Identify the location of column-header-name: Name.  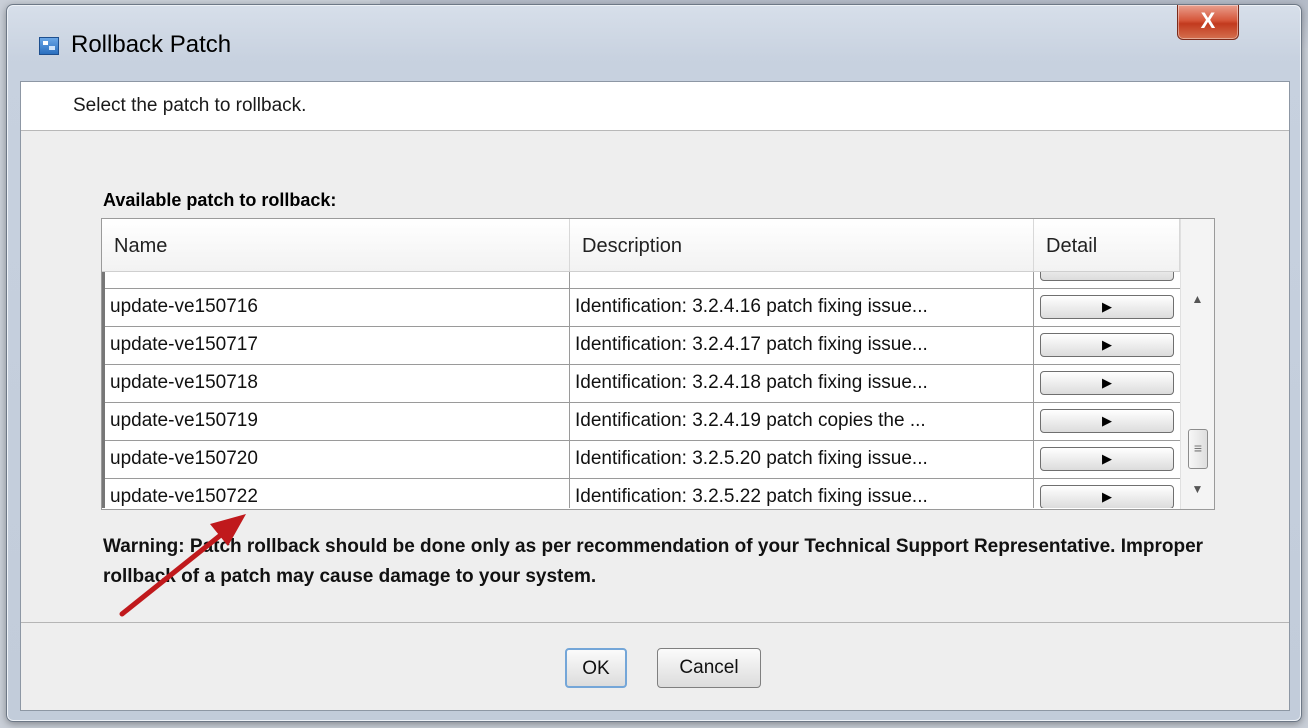
(336, 245).